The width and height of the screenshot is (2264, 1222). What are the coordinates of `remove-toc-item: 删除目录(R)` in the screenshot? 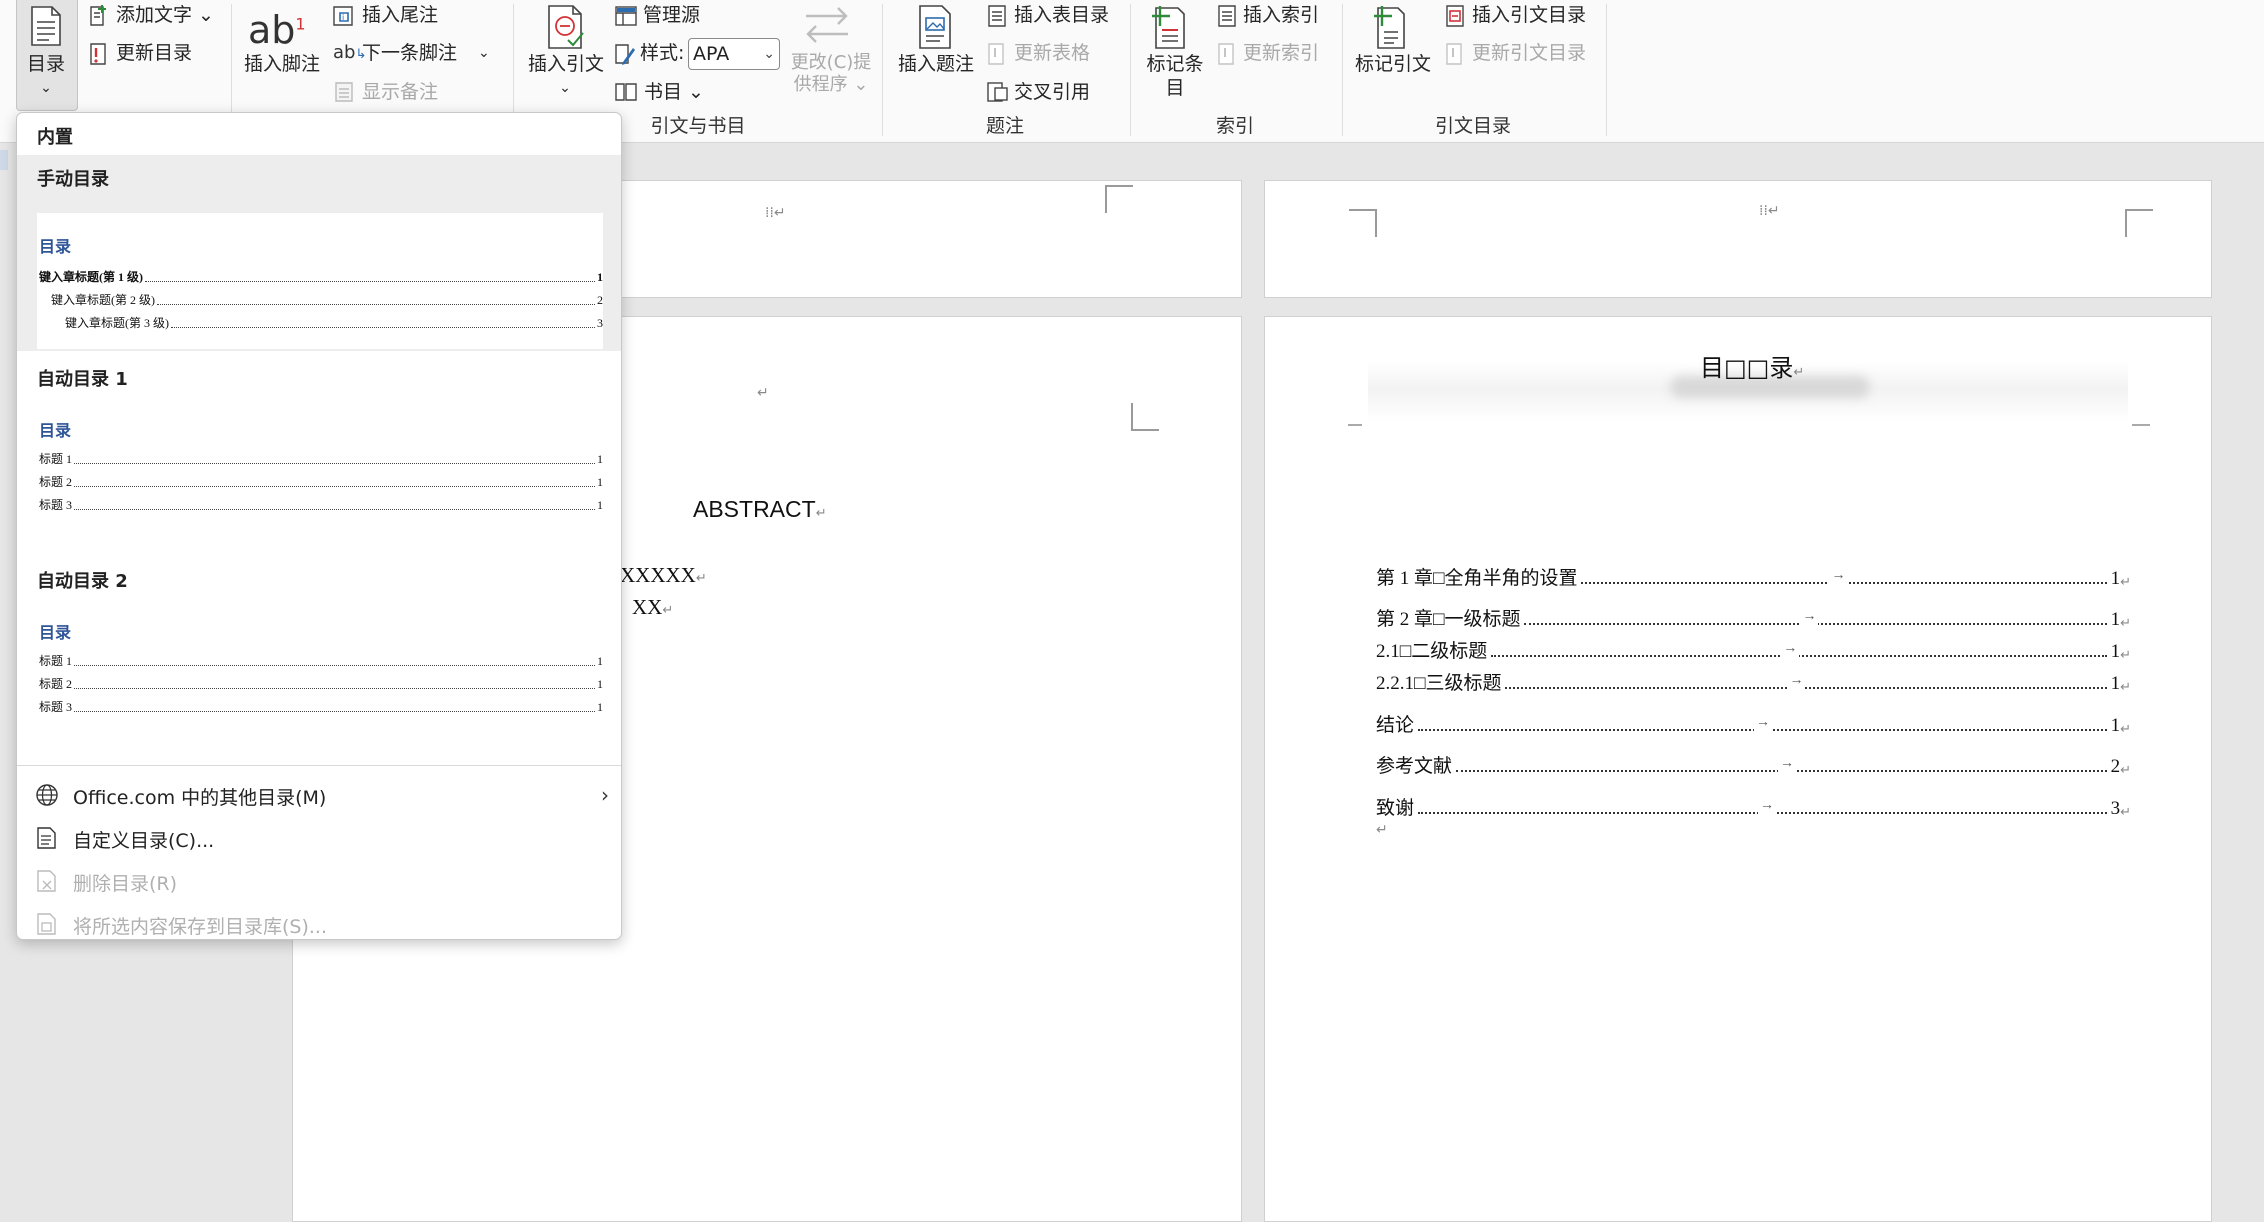 It's located at (319, 882).